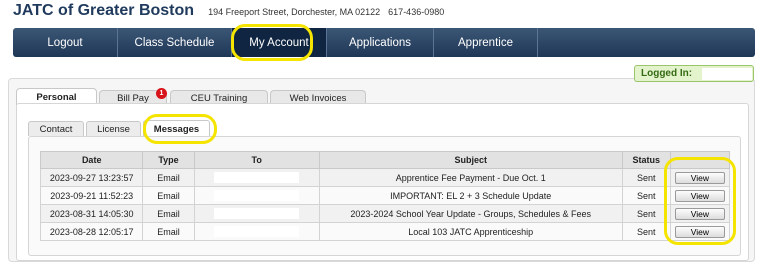  Describe the element at coordinates (470, 177) in the screenshot. I see `message-subject: Apprentice Fee Payment - Due Oct. 1` at that location.